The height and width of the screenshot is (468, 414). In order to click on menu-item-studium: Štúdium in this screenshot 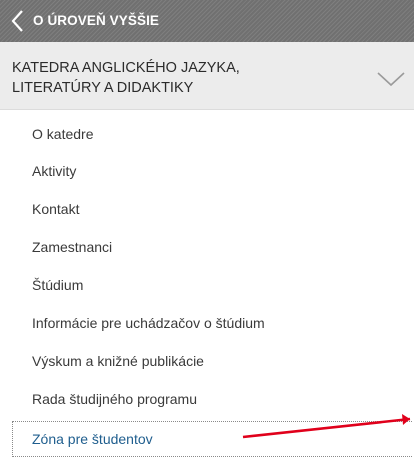, I will do `click(212, 285)`.